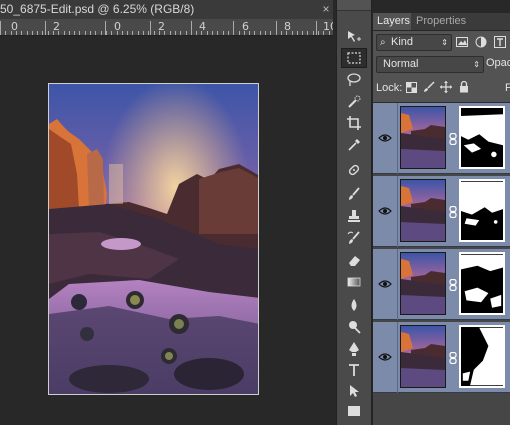  Describe the element at coordinates (354, 216) in the screenshot. I see `clone-stamp-tool-icon` at that location.